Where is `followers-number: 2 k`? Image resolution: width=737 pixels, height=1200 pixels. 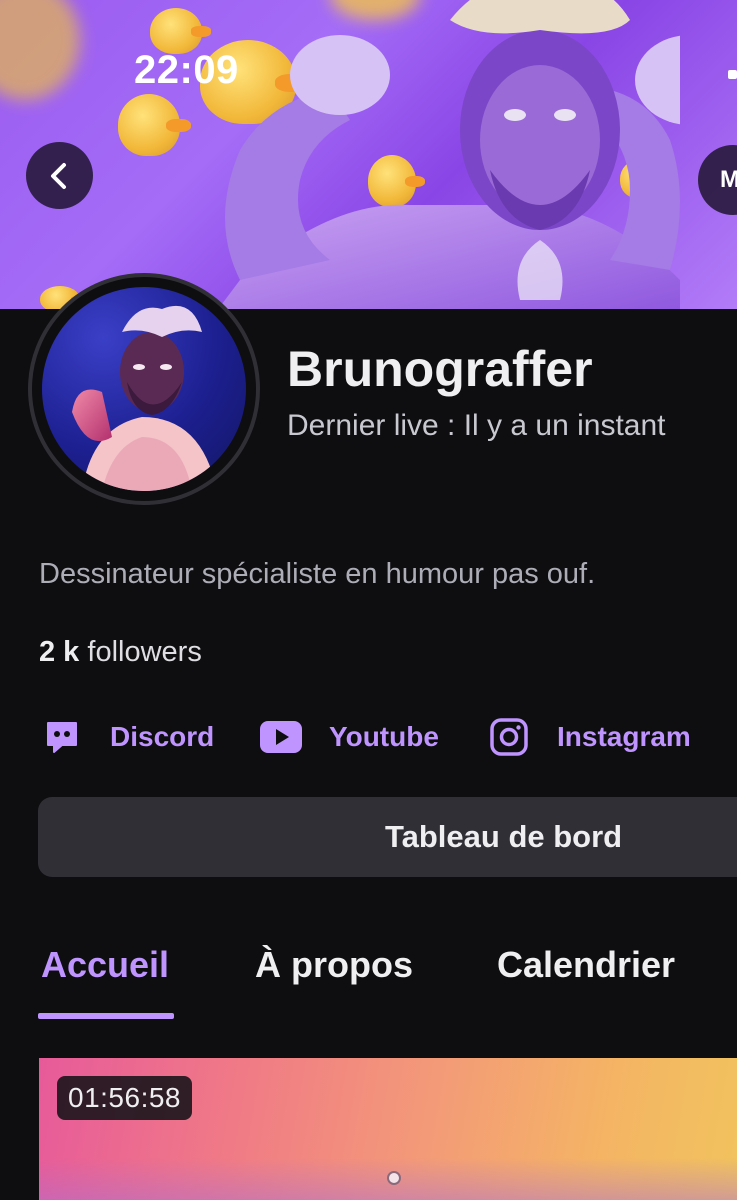 followers-number: 2 k is located at coordinates (59, 652).